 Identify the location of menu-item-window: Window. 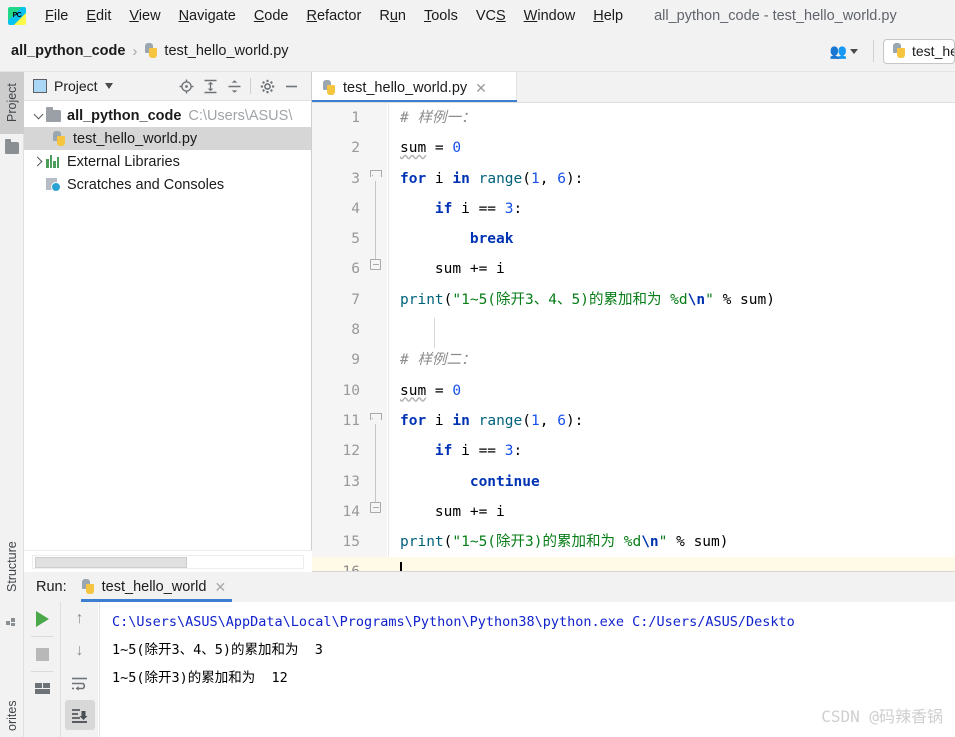
(550, 16).